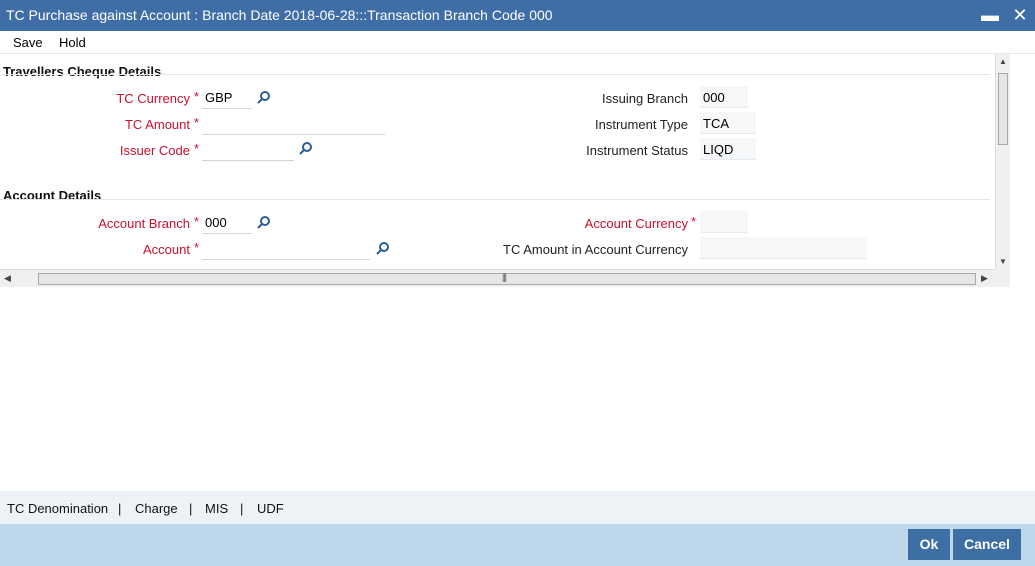  What do you see at coordinates (990, 15) in the screenshot?
I see `minimize-button: ▬` at bounding box center [990, 15].